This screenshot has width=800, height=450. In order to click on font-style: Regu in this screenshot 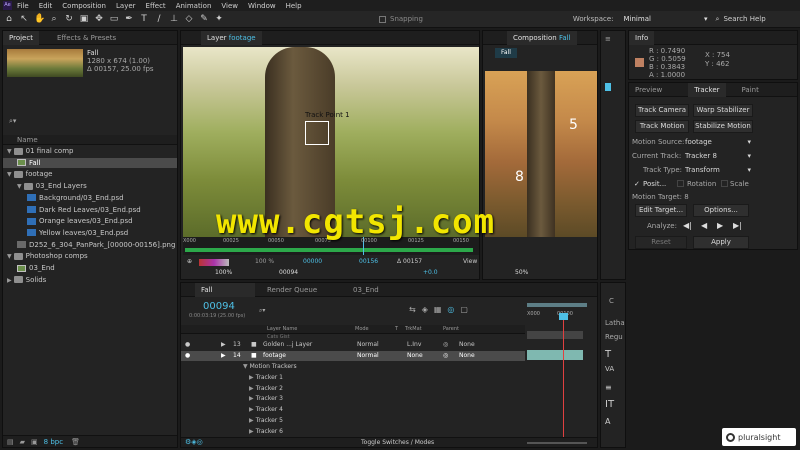, I will do `click(614, 337)`.